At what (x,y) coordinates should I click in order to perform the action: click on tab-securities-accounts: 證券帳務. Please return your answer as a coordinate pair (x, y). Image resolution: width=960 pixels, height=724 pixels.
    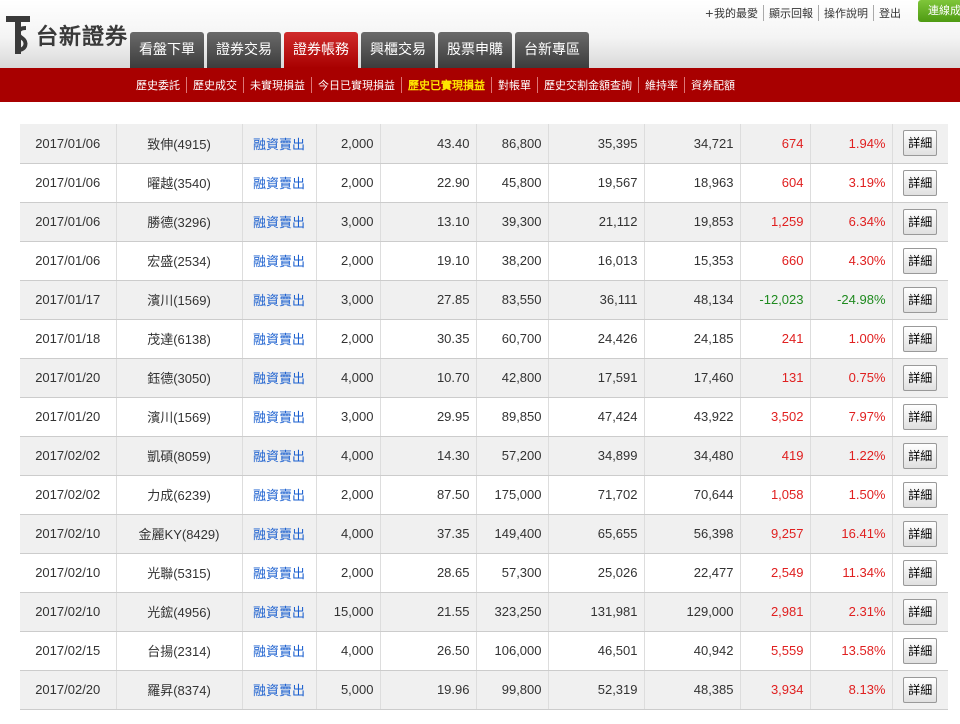
    Looking at the image, I should click on (321, 50).